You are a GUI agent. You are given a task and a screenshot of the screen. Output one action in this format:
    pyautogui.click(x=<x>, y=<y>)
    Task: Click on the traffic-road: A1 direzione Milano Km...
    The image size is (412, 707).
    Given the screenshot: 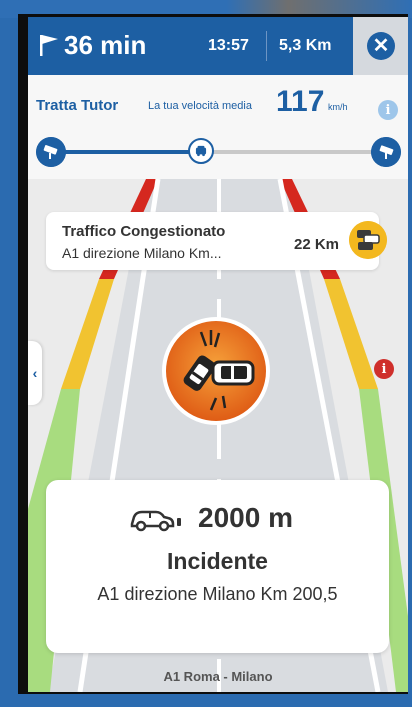 What is the action you would take?
    pyautogui.click(x=142, y=253)
    